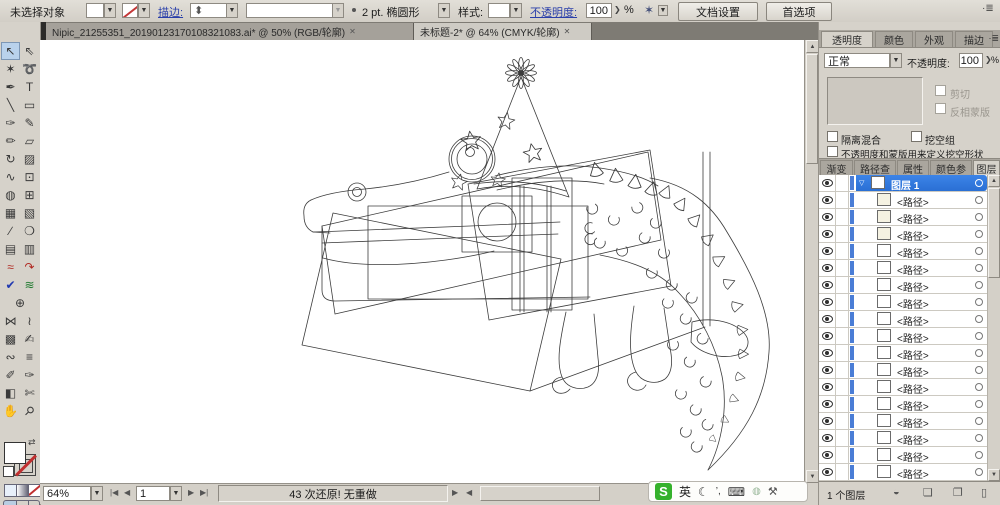 The height and width of the screenshot is (505, 1000). I want to click on tab-appearance: 外观, so click(934, 39).